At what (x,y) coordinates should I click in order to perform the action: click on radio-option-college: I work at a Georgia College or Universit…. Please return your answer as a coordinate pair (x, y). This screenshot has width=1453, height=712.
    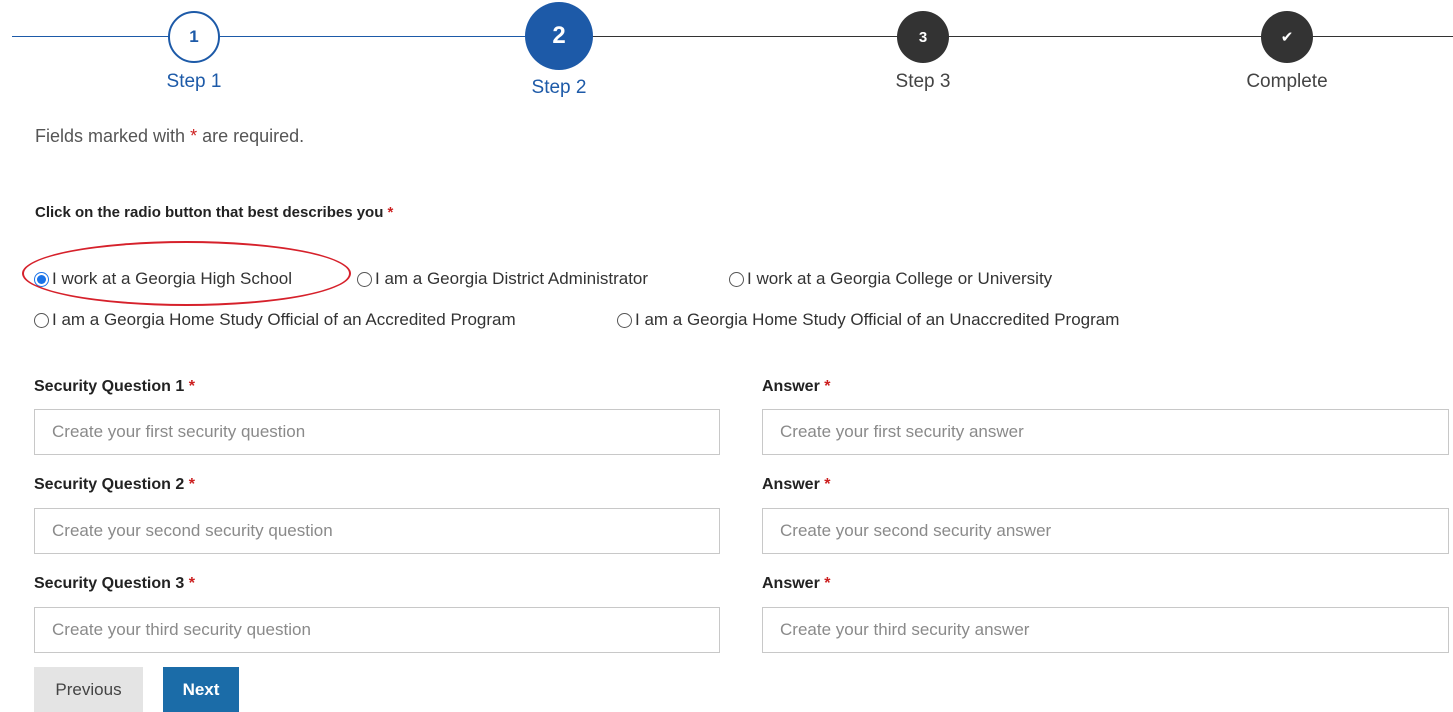
    Looking at the image, I should click on (890, 279).